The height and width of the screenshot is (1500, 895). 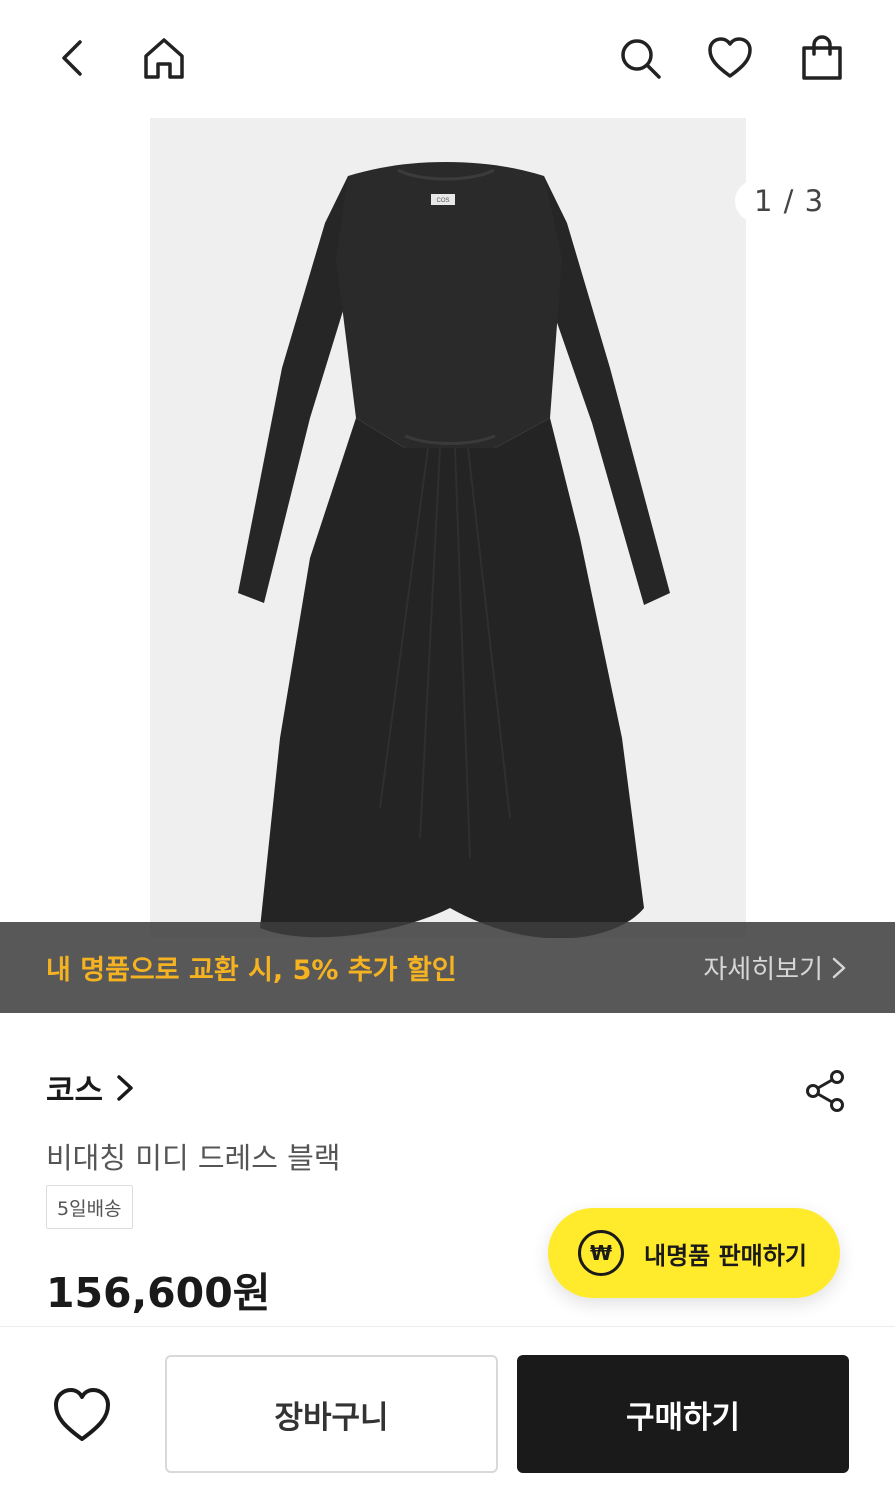 What do you see at coordinates (763, 970) in the screenshot?
I see `promo-details-label: 자세히보기` at bounding box center [763, 970].